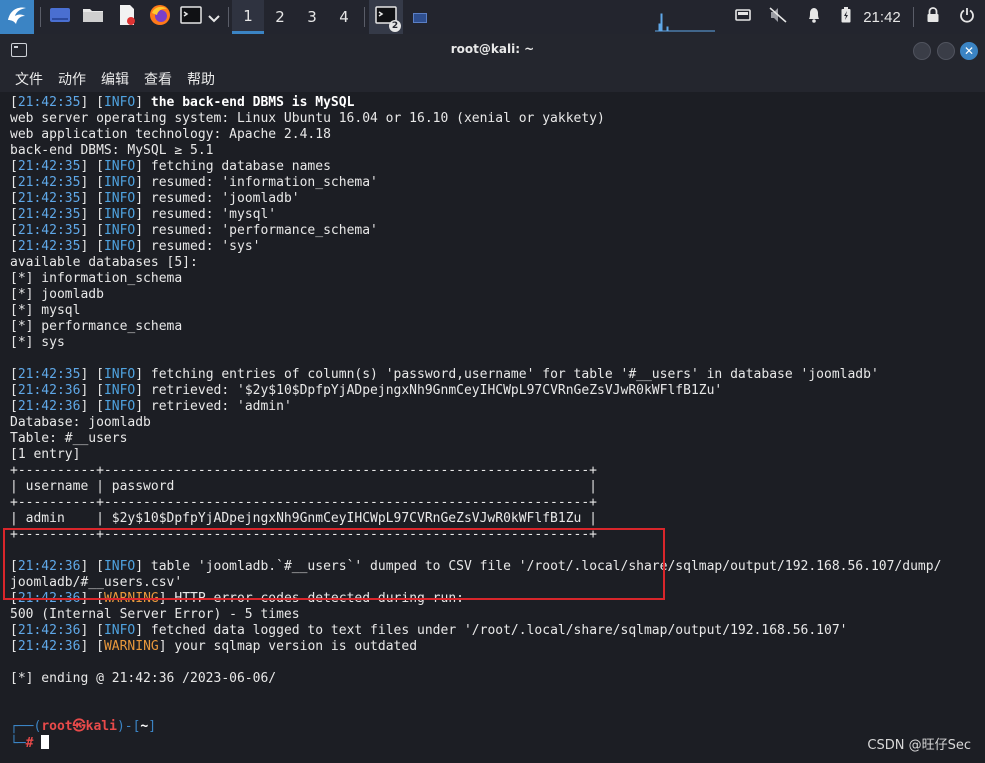 This screenshot has height=763, width=985. Describe the element at coordinates (495, 407) in the screenshot. I see `terminal-line: [21:42:36] [INFO] retrieved: 'admin'` at that location.